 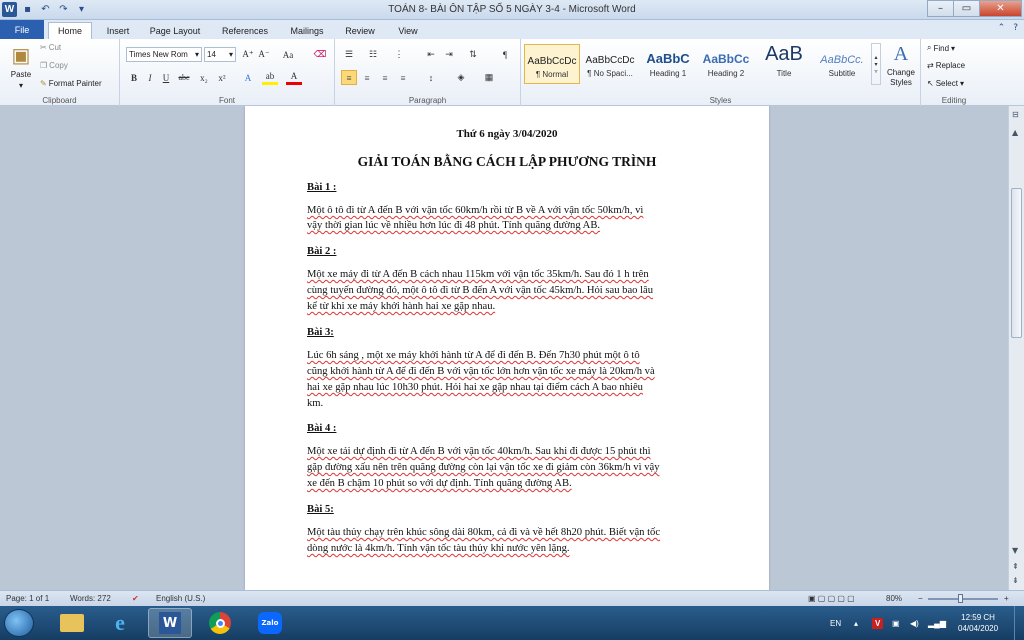 What do you see at coordinates (408, 30) in the screenshot?
I see `tab-view: View` at bounding box center [408, 30].